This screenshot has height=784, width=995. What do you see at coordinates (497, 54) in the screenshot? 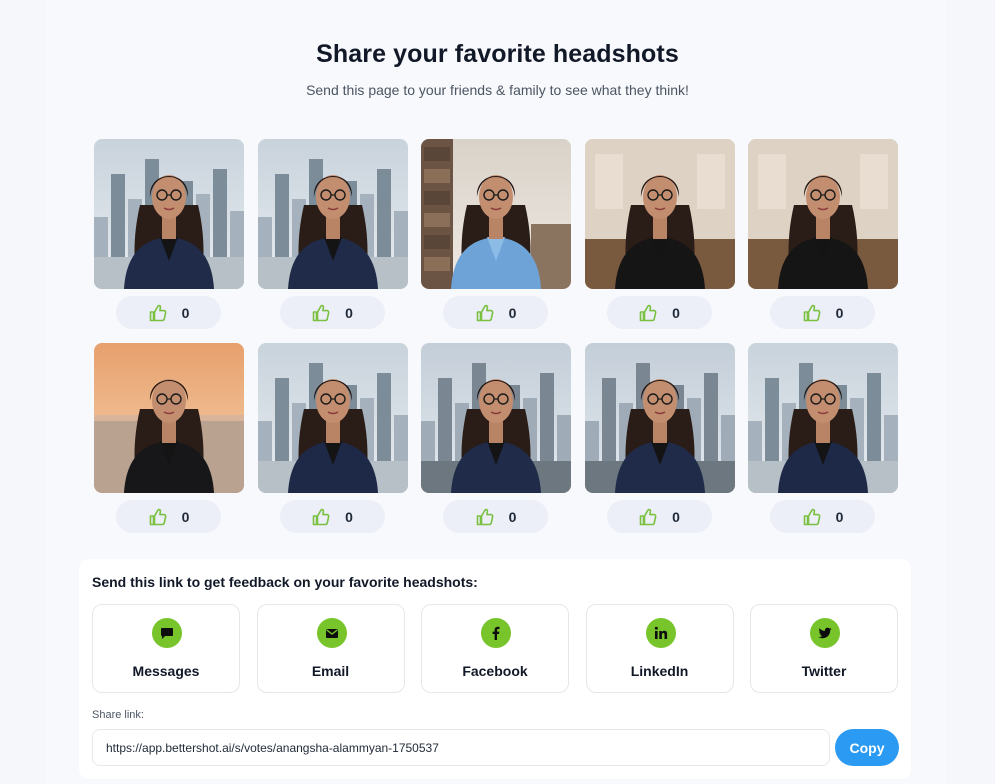
I see `page-title: Share your favorite headshots` at bounding box center [497, 54].